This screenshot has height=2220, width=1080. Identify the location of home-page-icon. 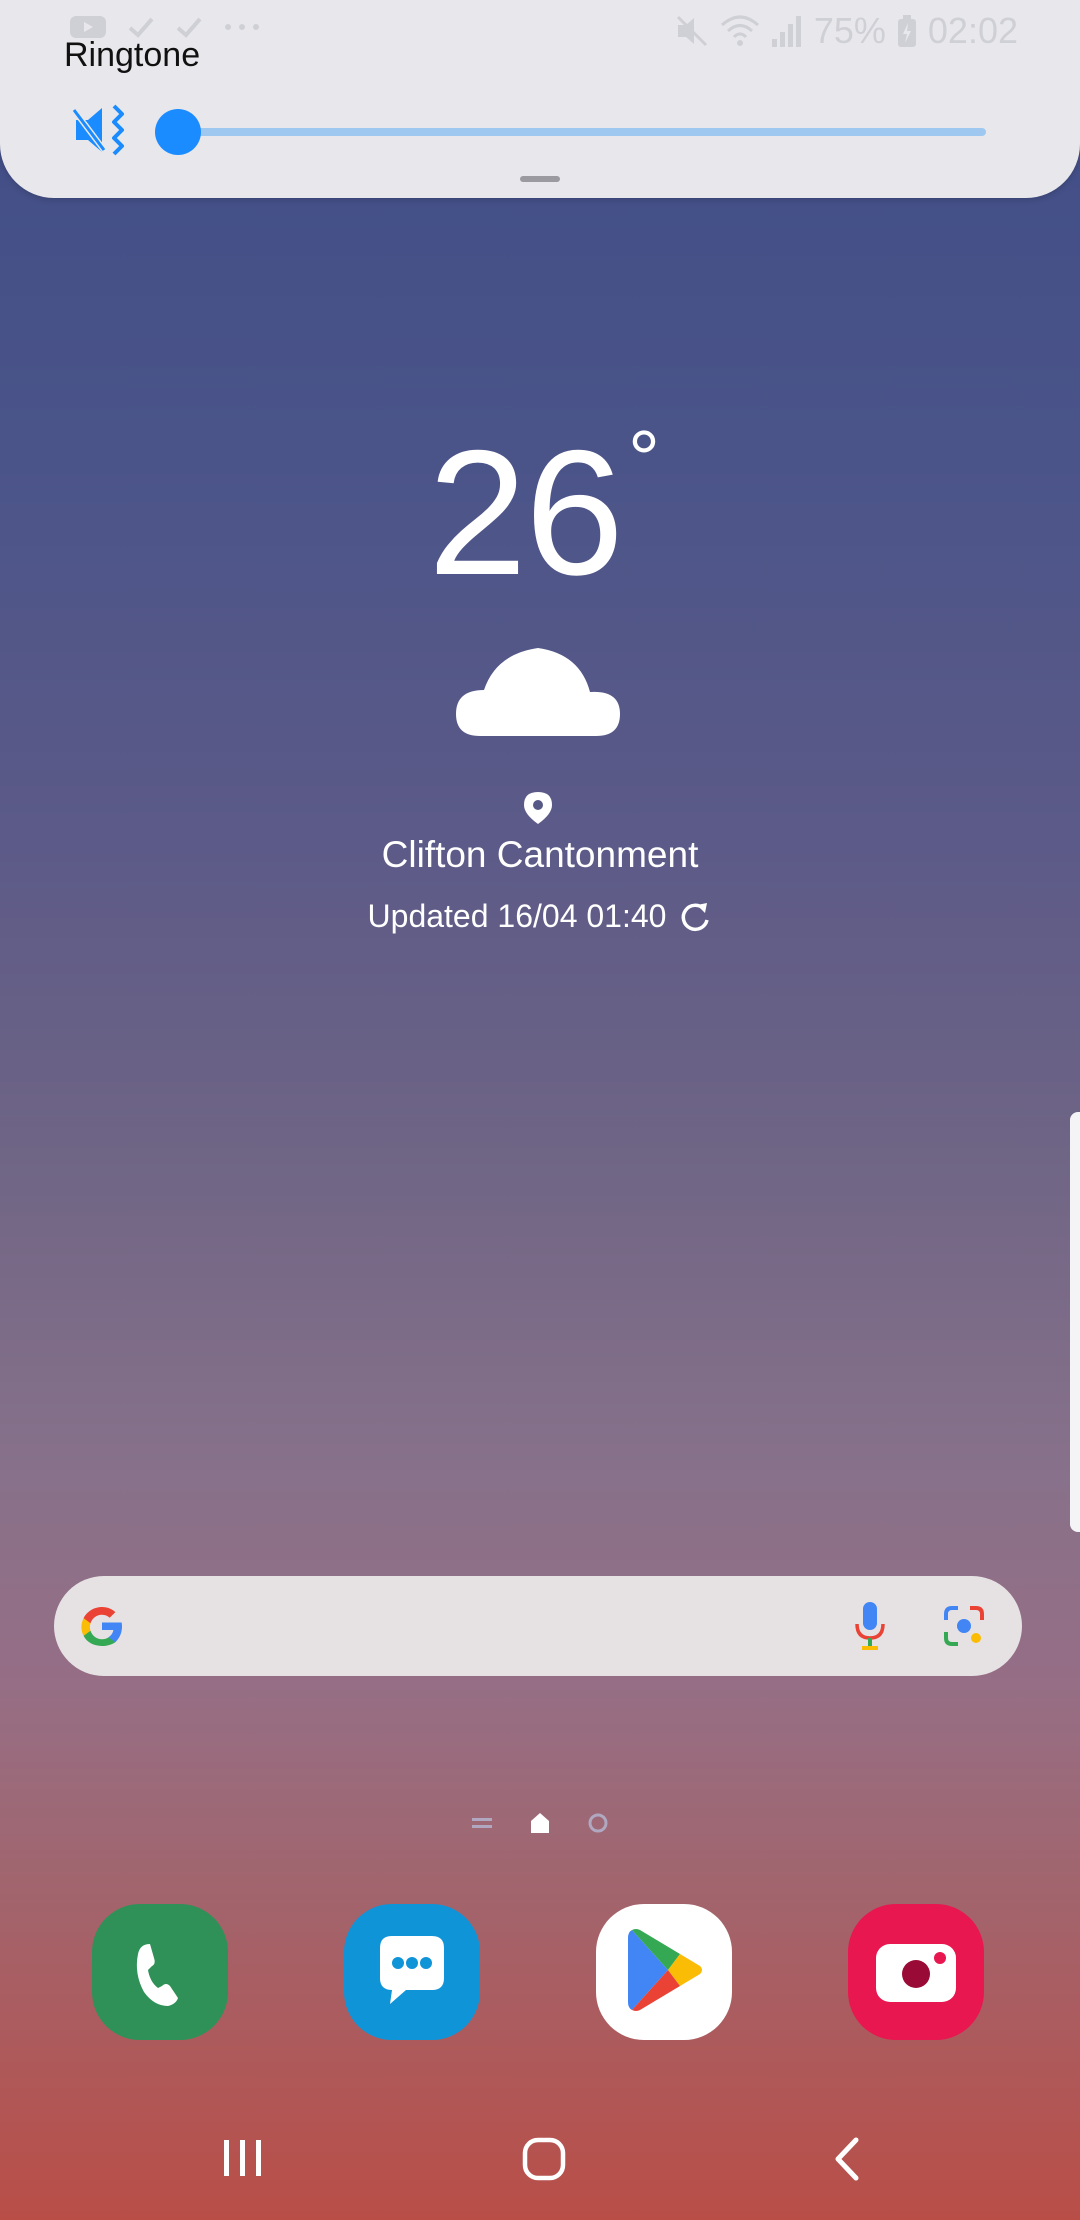
(540, 1823).